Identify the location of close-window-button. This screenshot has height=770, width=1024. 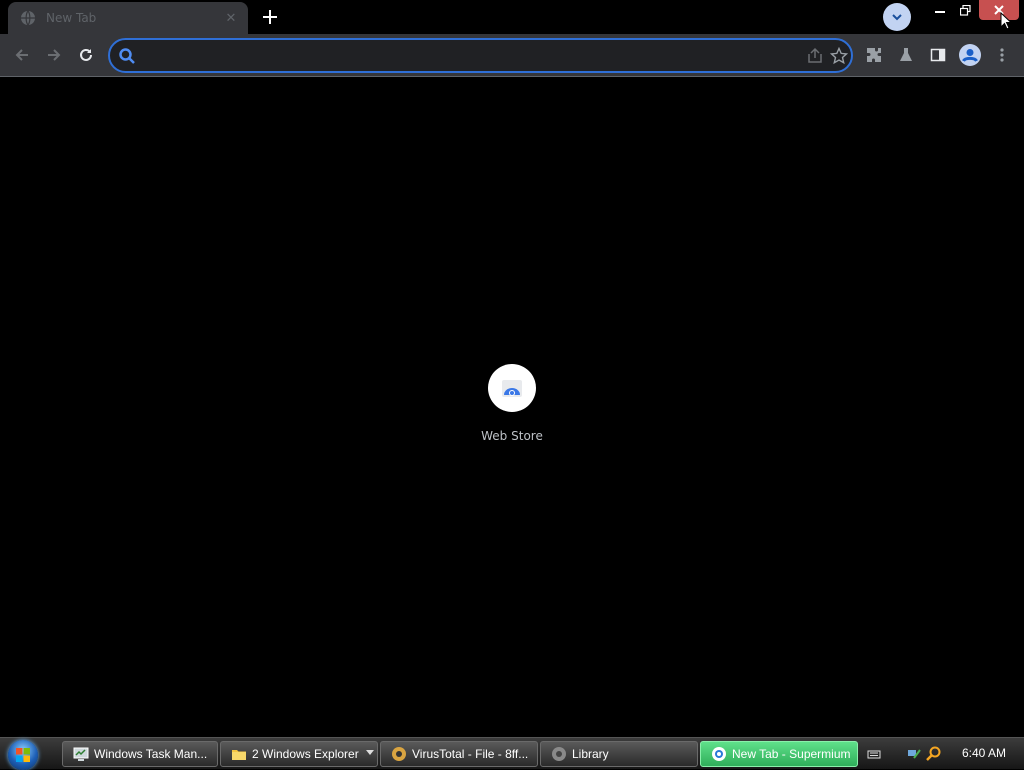
(999, 10).